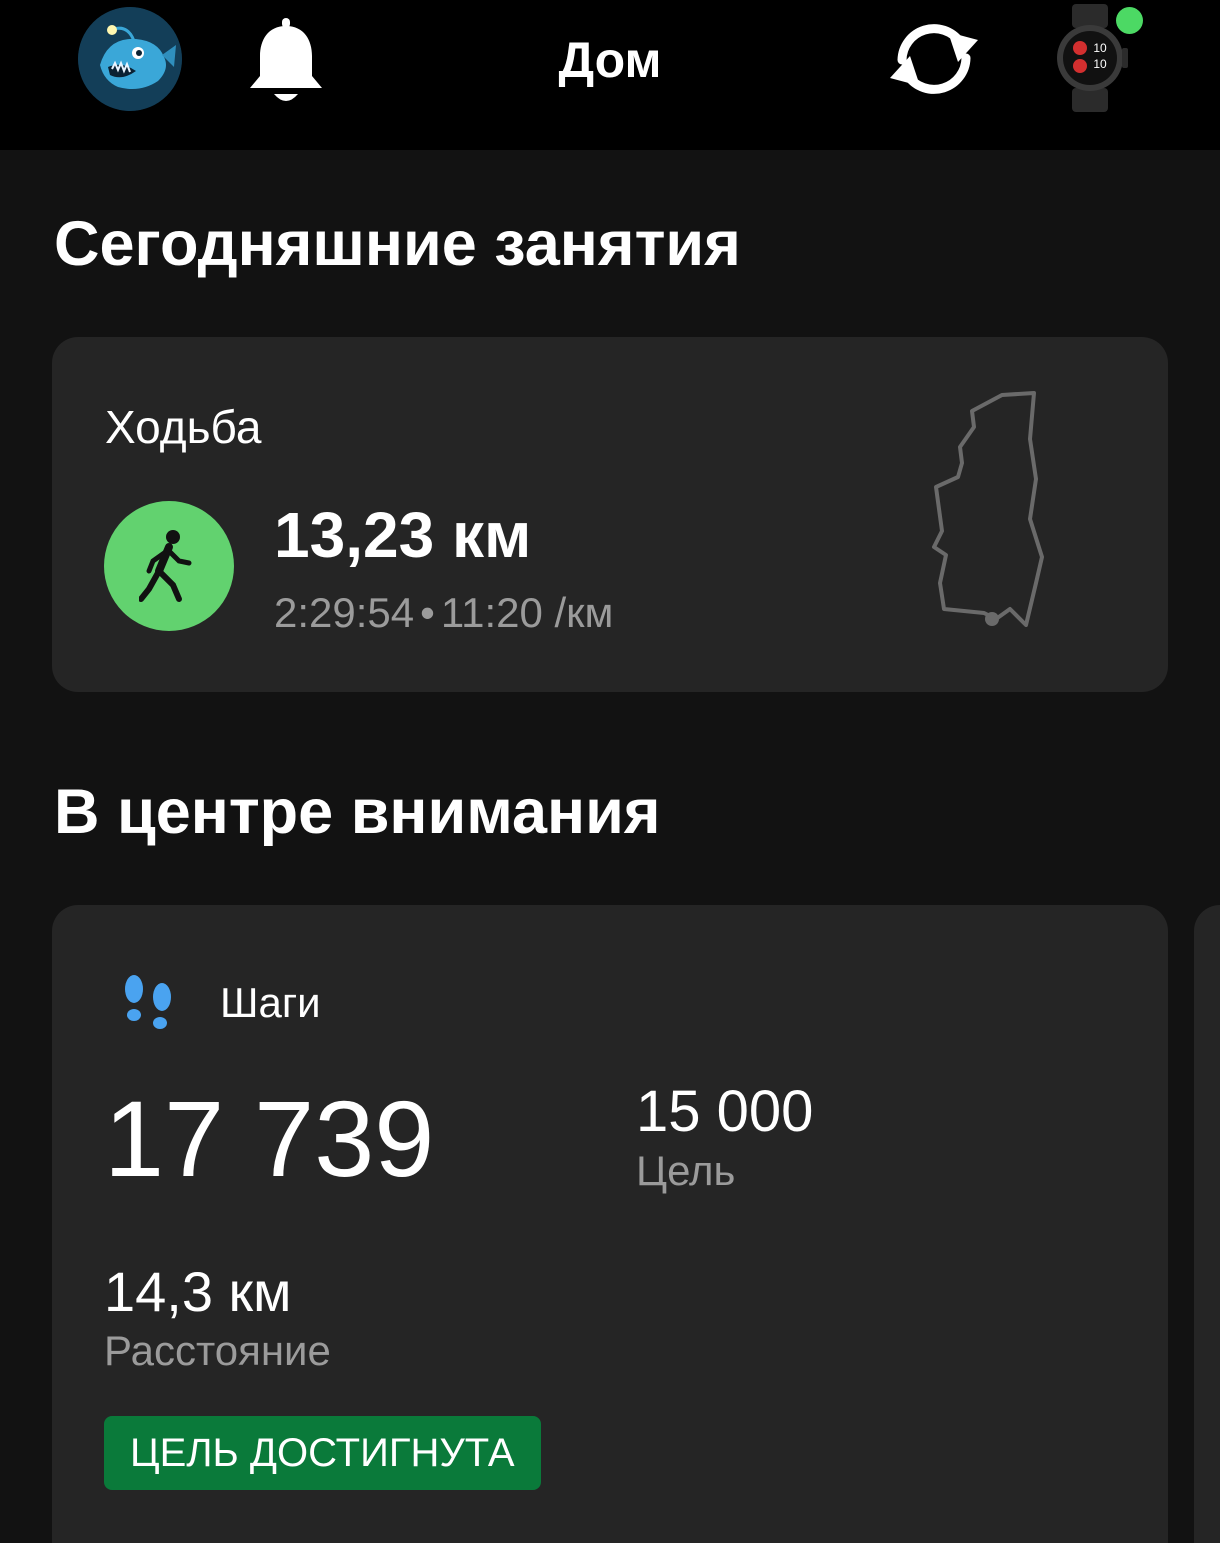 The image size is (1220, 1543). Describe the element at coordinates (198, 1291) in the screenshot. I see `steps-distance-value: 14,3 км` at that location.